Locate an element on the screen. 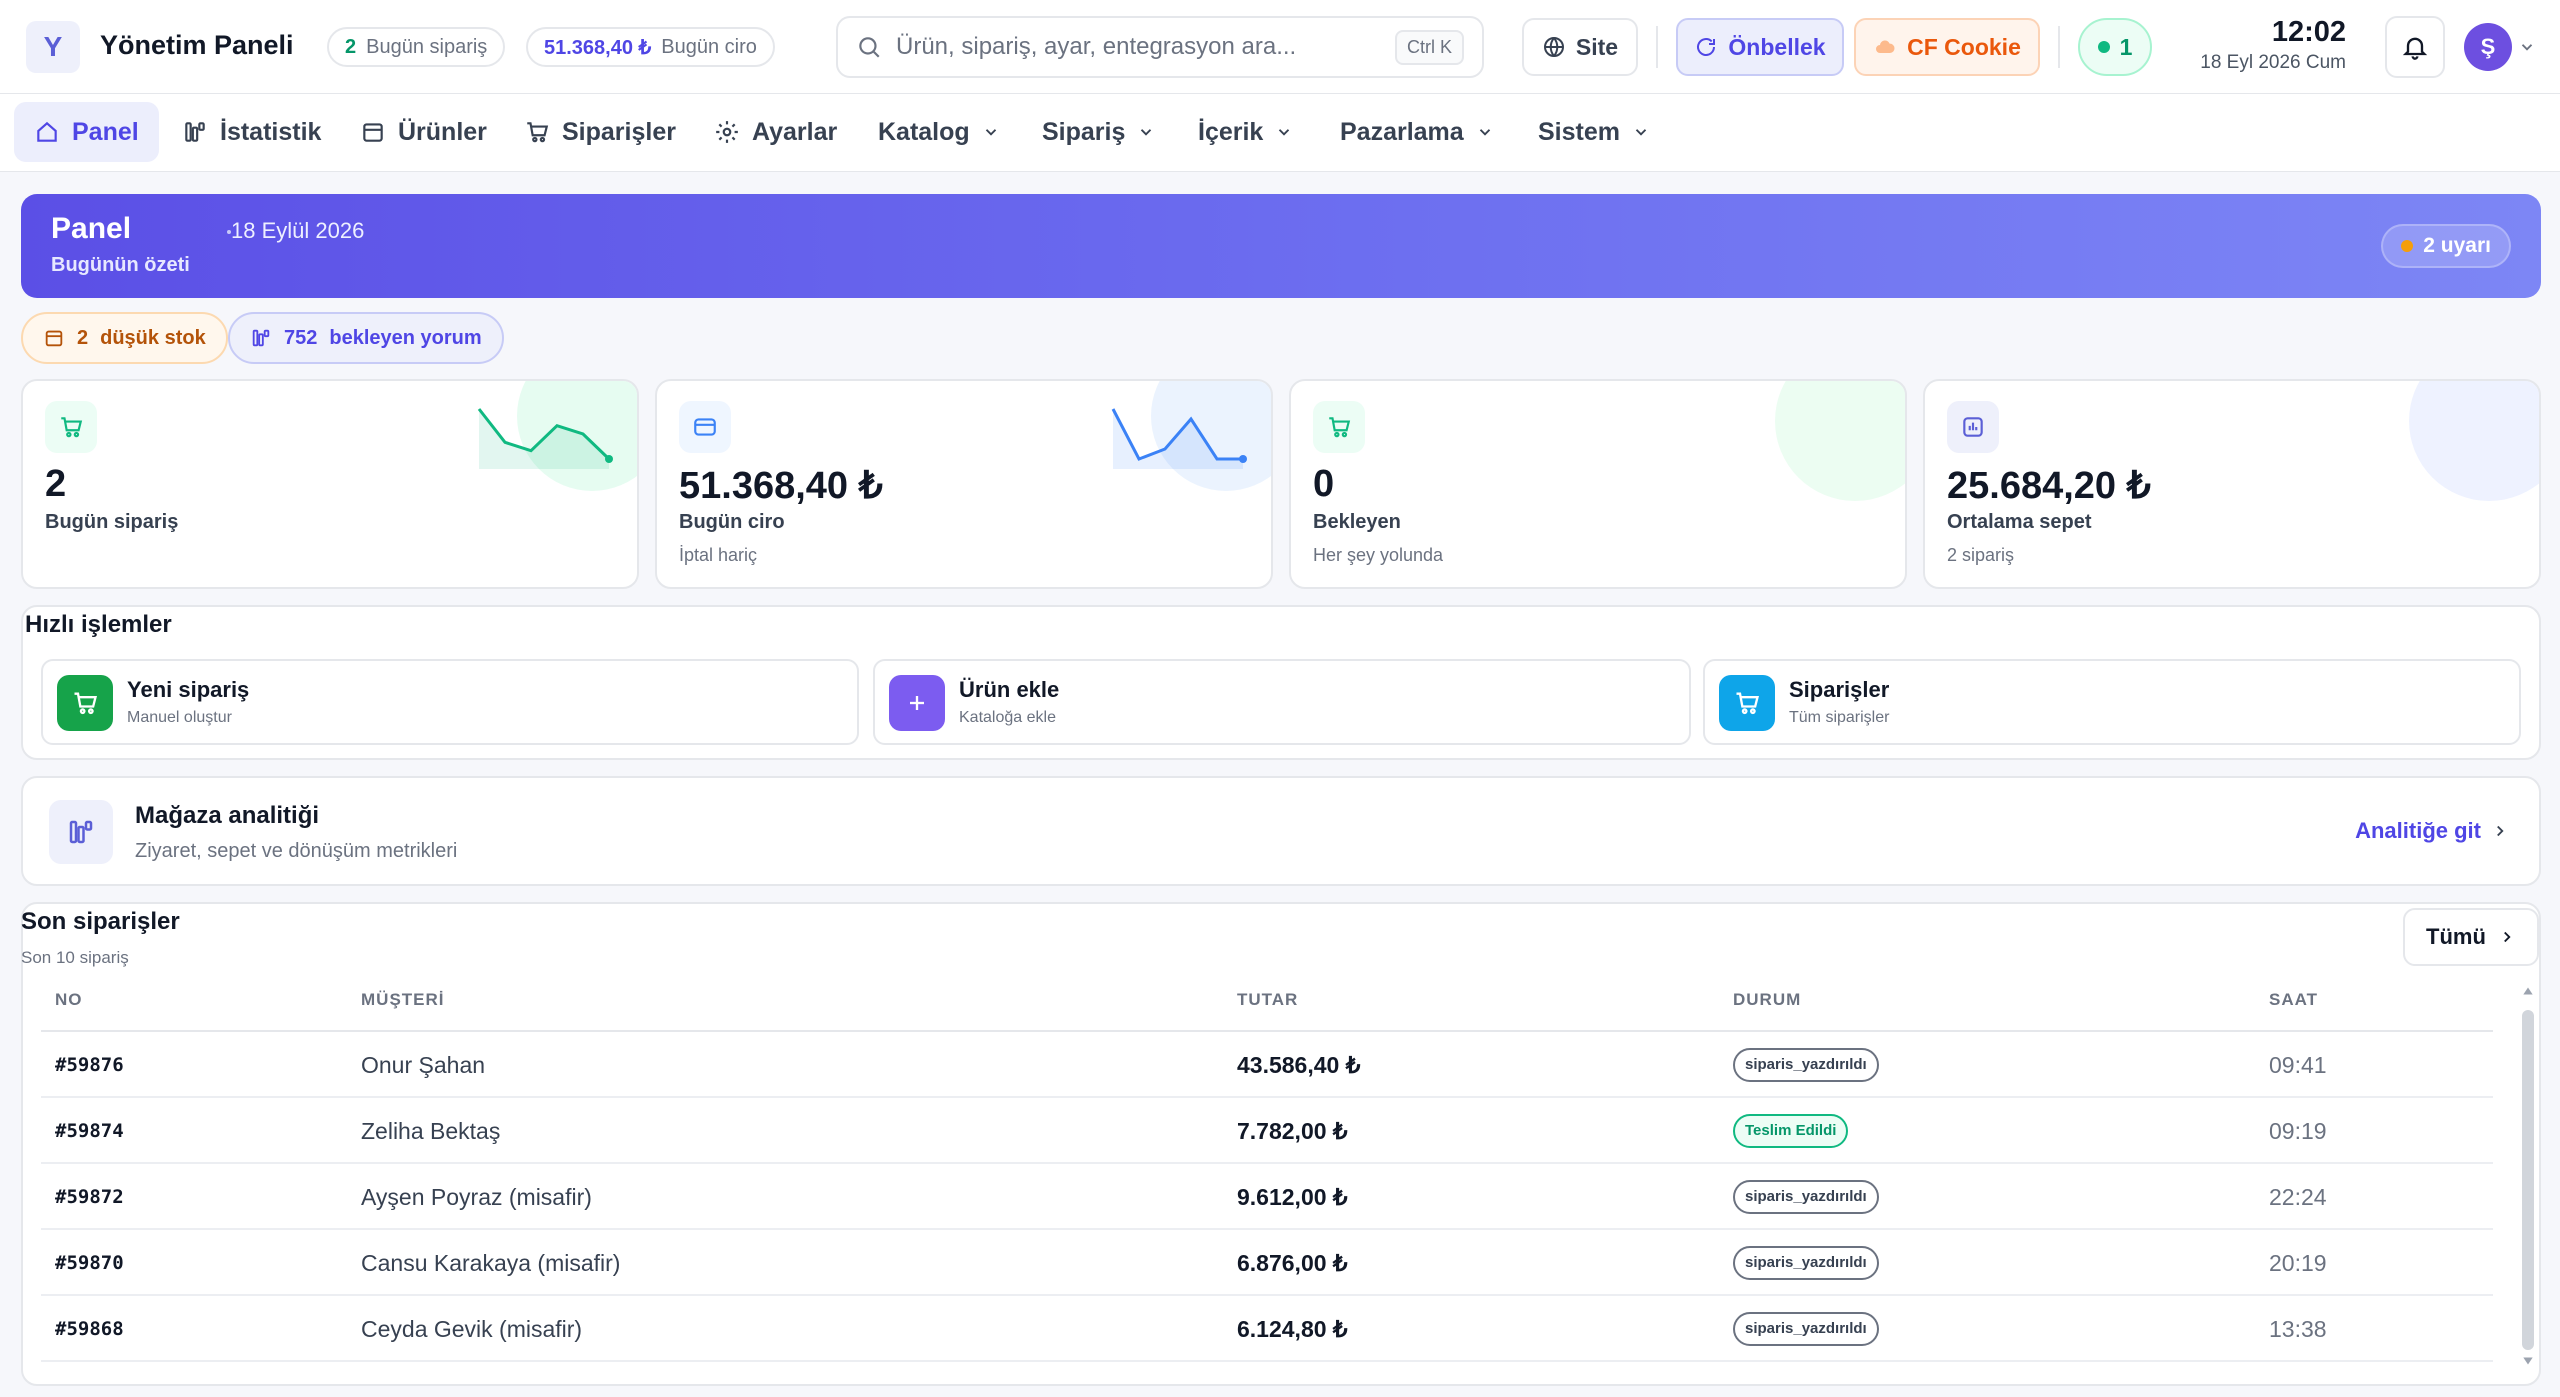 The image size is (2560, 1397). stat-value: 51.368,40 ₺ is located at coordinates (781, 486).